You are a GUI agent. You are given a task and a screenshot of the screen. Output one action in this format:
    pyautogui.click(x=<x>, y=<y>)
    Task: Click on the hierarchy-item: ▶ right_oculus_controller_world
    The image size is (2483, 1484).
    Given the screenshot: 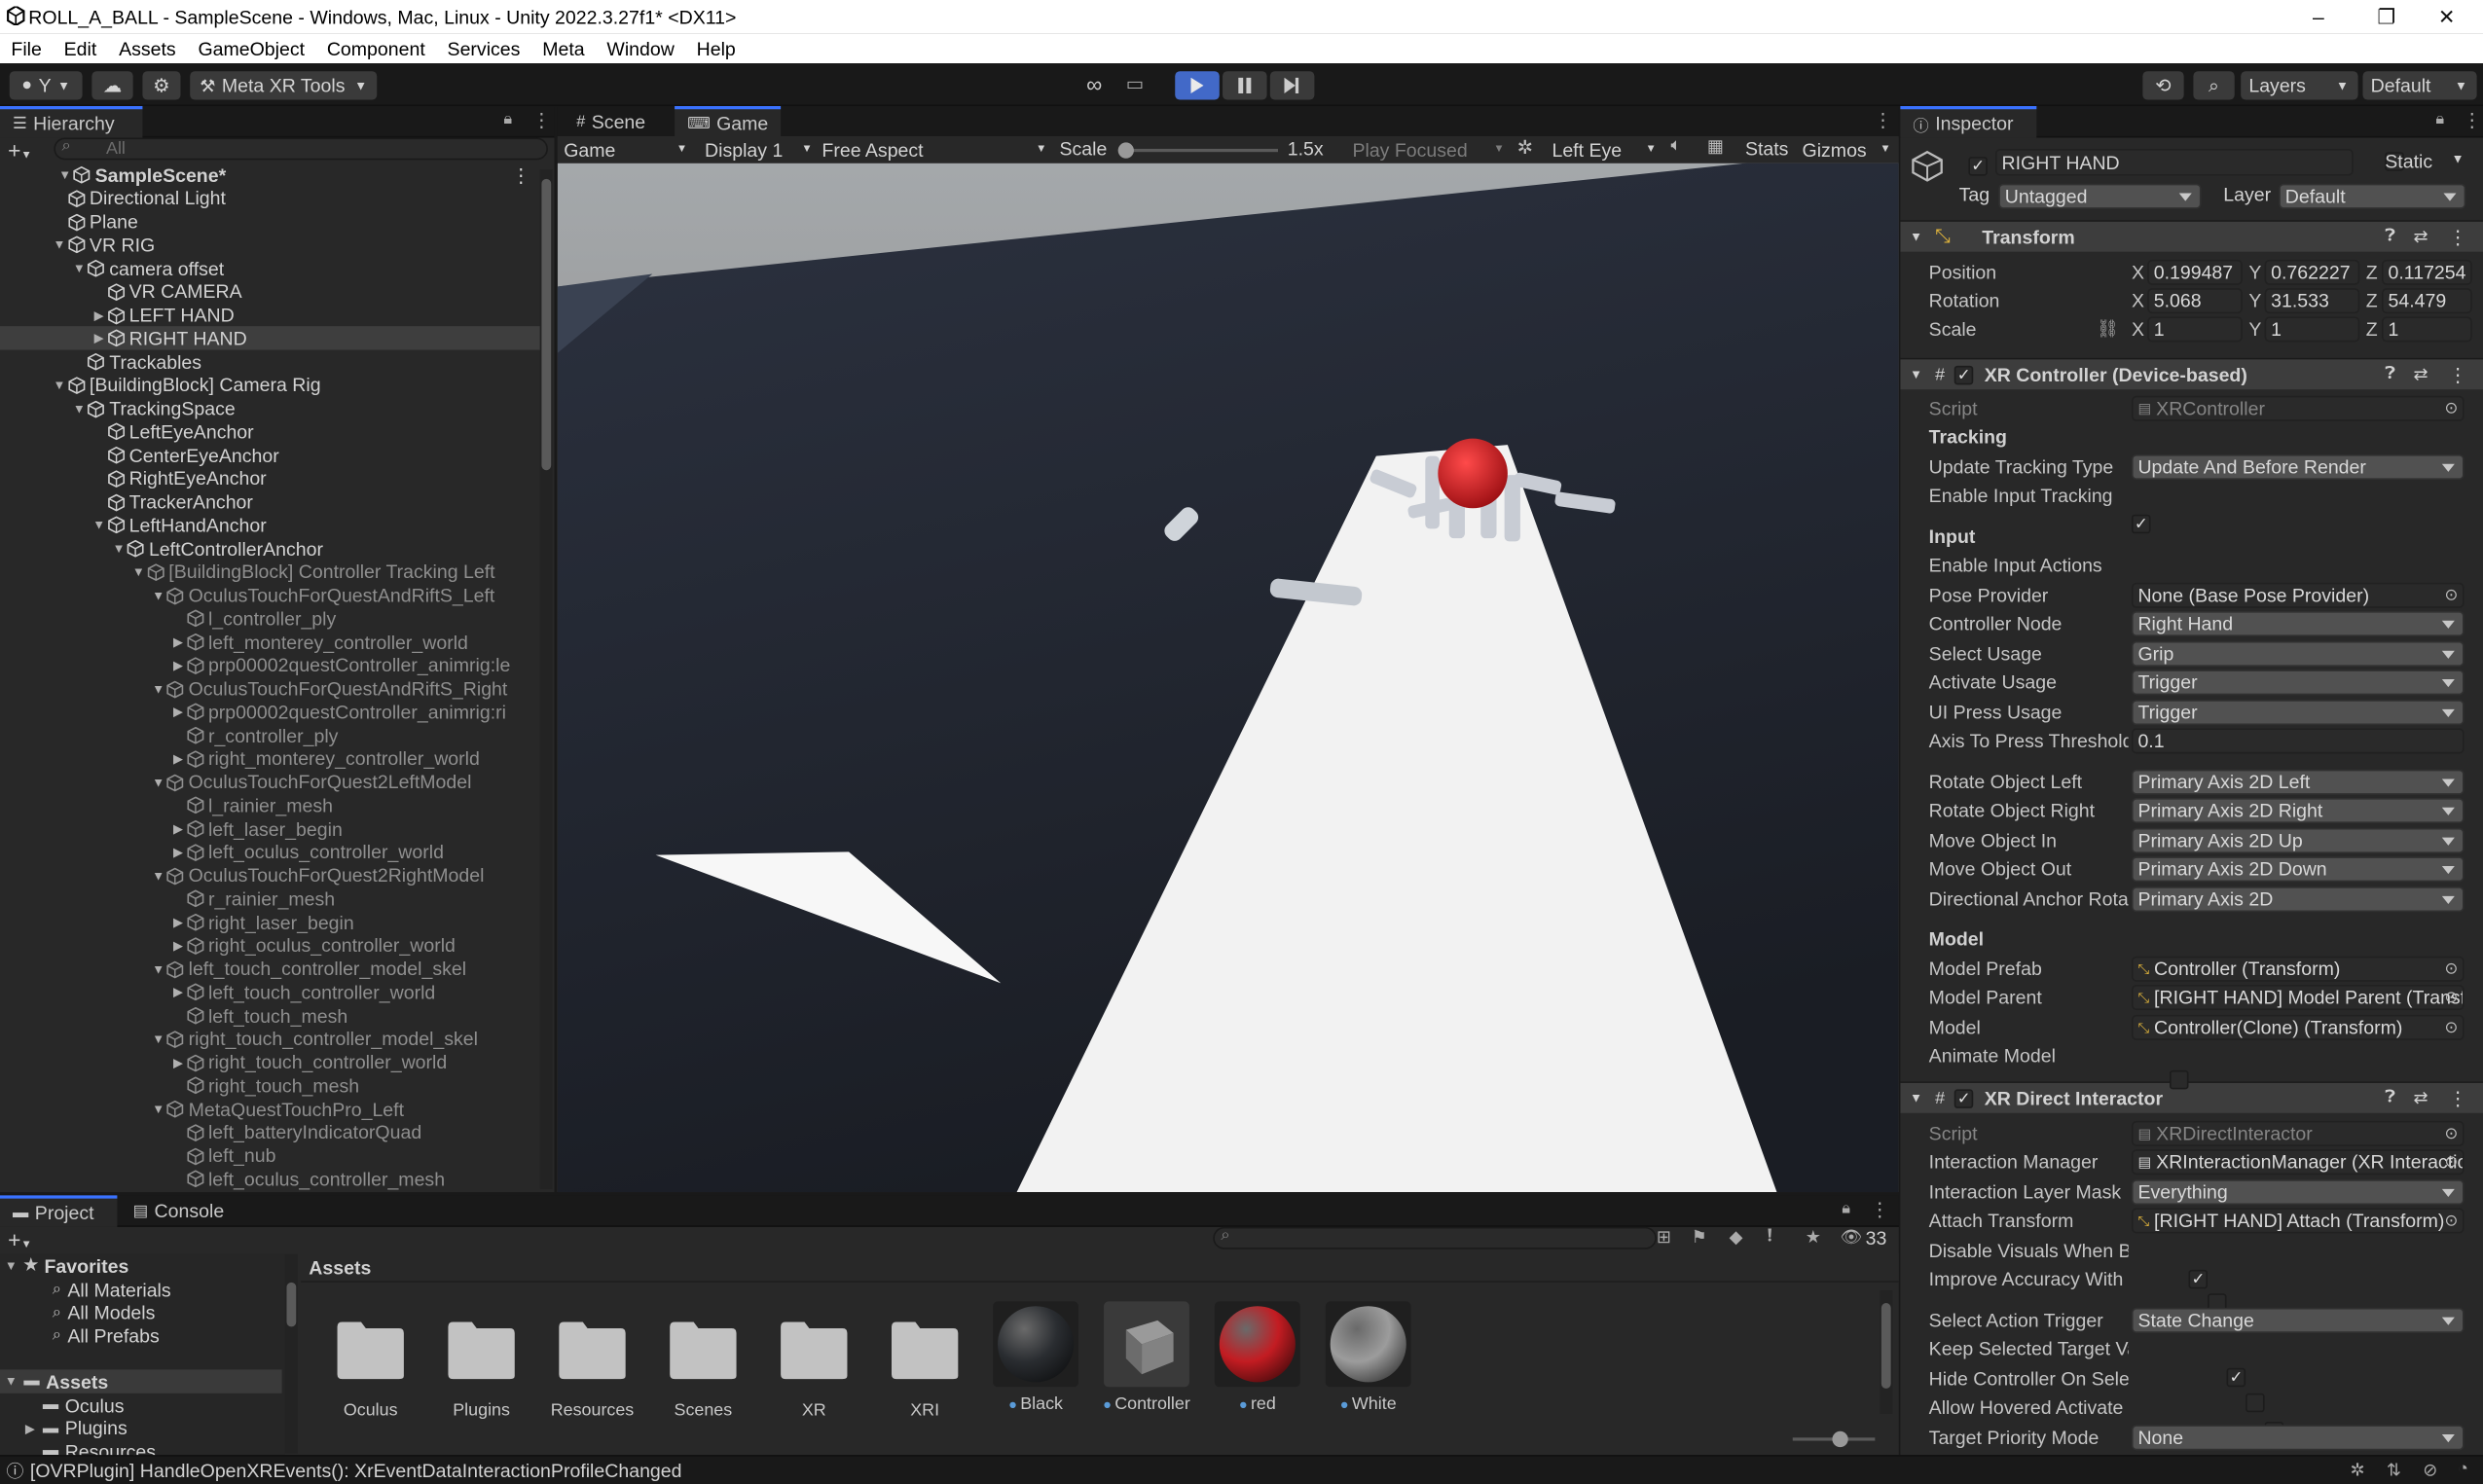 What is the action you would take?
    pyautogui.click(x=270, y=946)
    